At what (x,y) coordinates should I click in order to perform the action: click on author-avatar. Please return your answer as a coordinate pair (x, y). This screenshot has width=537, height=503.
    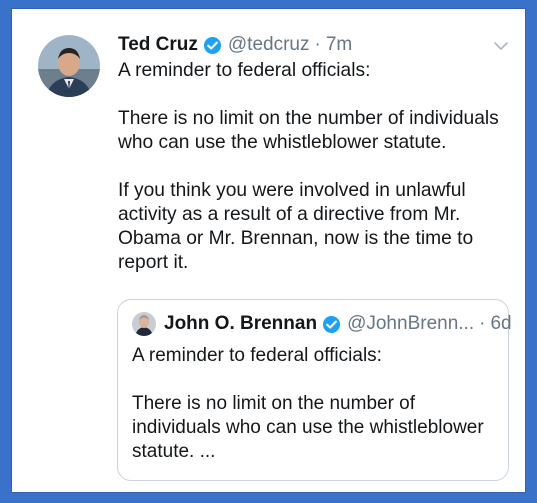
    Looking at the image, I should click on (69, 66).